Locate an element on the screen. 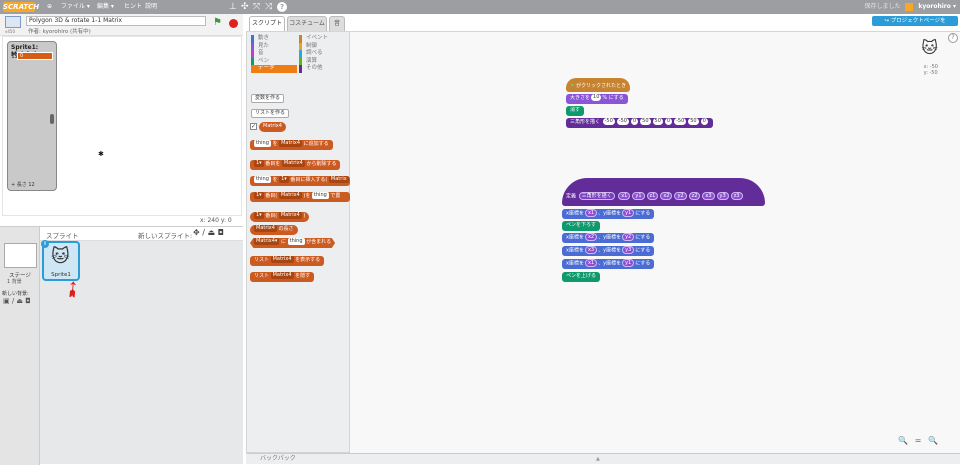  category-operators: 演算 is located at coordinates (322, 61).